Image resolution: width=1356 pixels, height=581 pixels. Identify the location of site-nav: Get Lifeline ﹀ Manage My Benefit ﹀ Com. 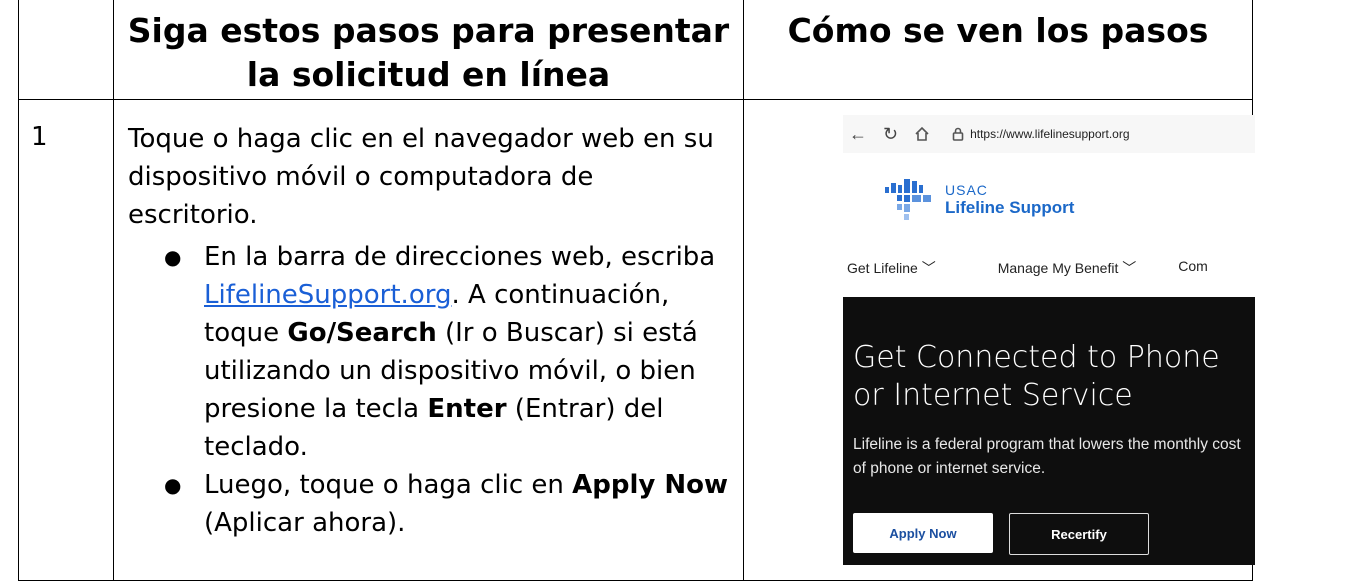
(1049, 268).